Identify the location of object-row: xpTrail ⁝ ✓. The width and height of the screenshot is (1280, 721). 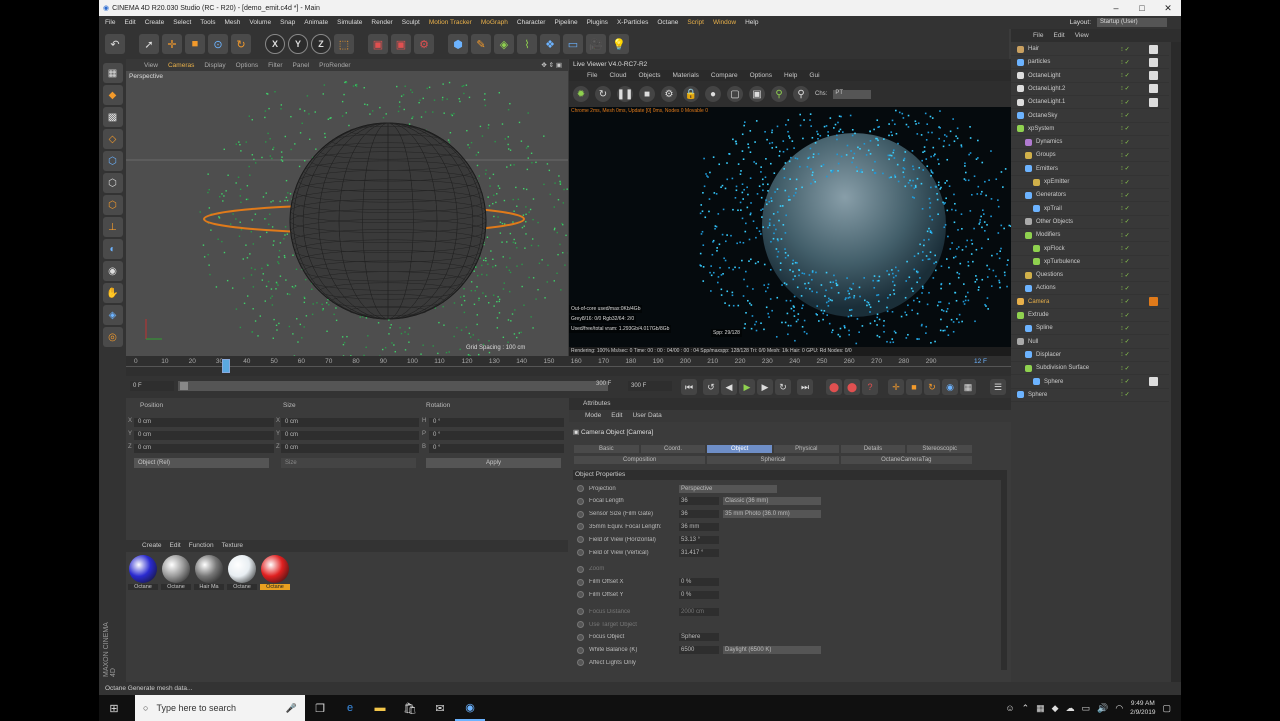
(1090, 209).